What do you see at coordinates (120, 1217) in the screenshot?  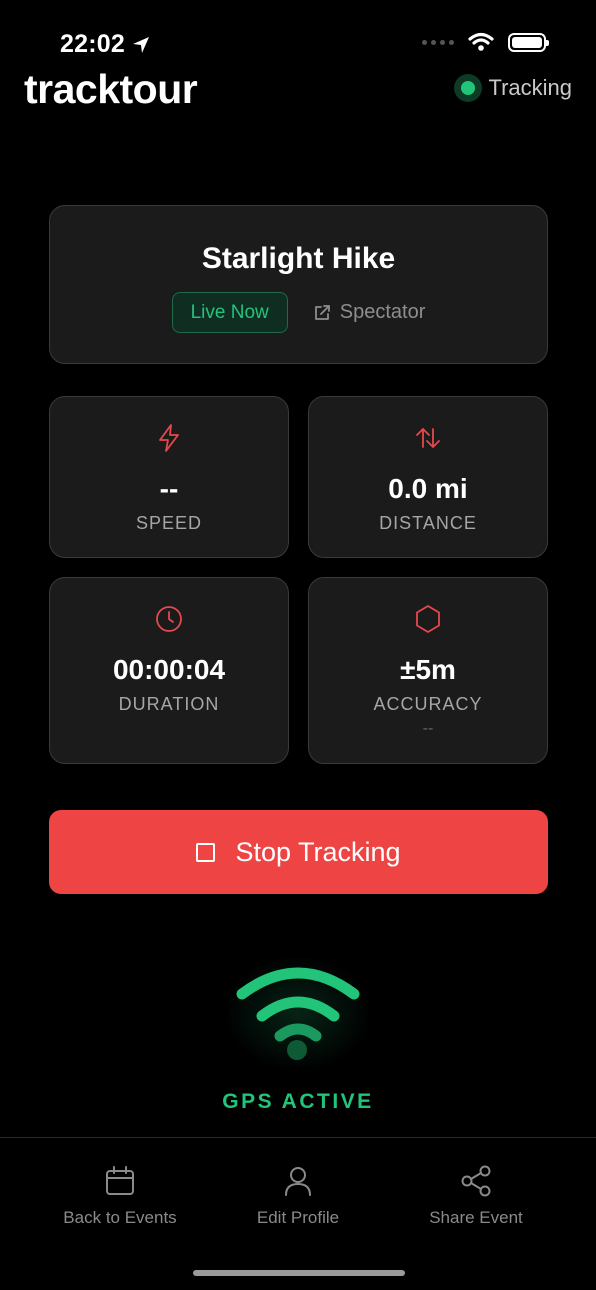 I see `tab-label-back-to-events: Back to Events` at bounding box center [120, 1217].